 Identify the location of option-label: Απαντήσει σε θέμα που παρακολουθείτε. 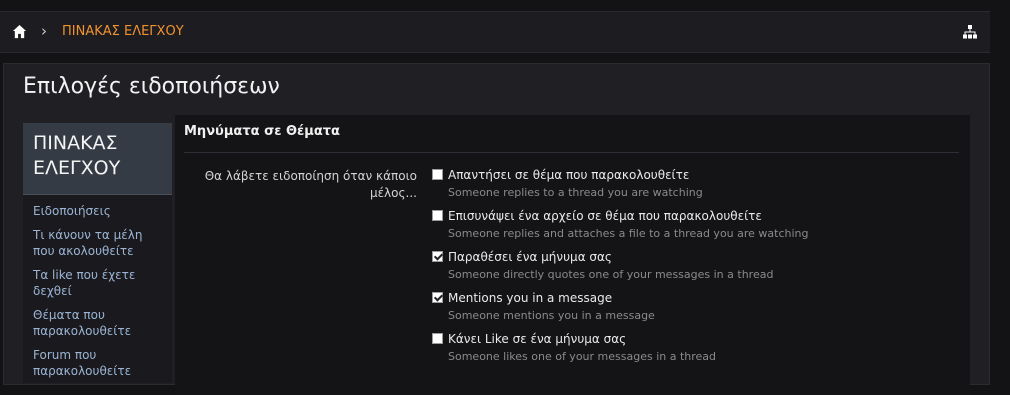
(568, 175).